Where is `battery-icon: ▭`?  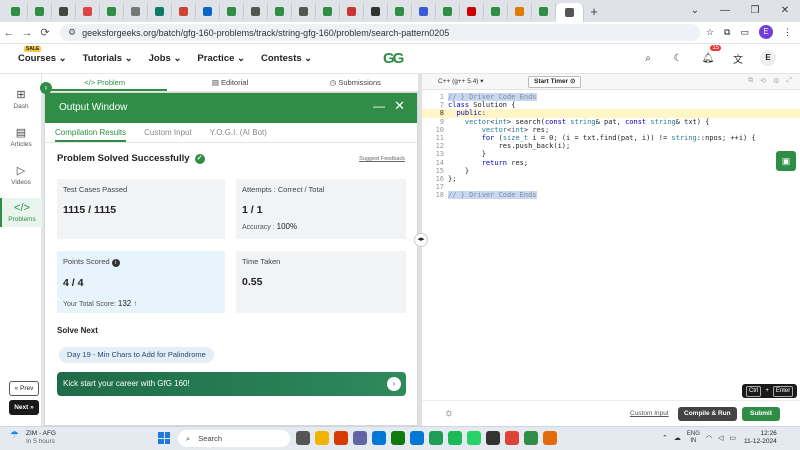
battery-icon: ▭ is located at coordinates (732, 438).